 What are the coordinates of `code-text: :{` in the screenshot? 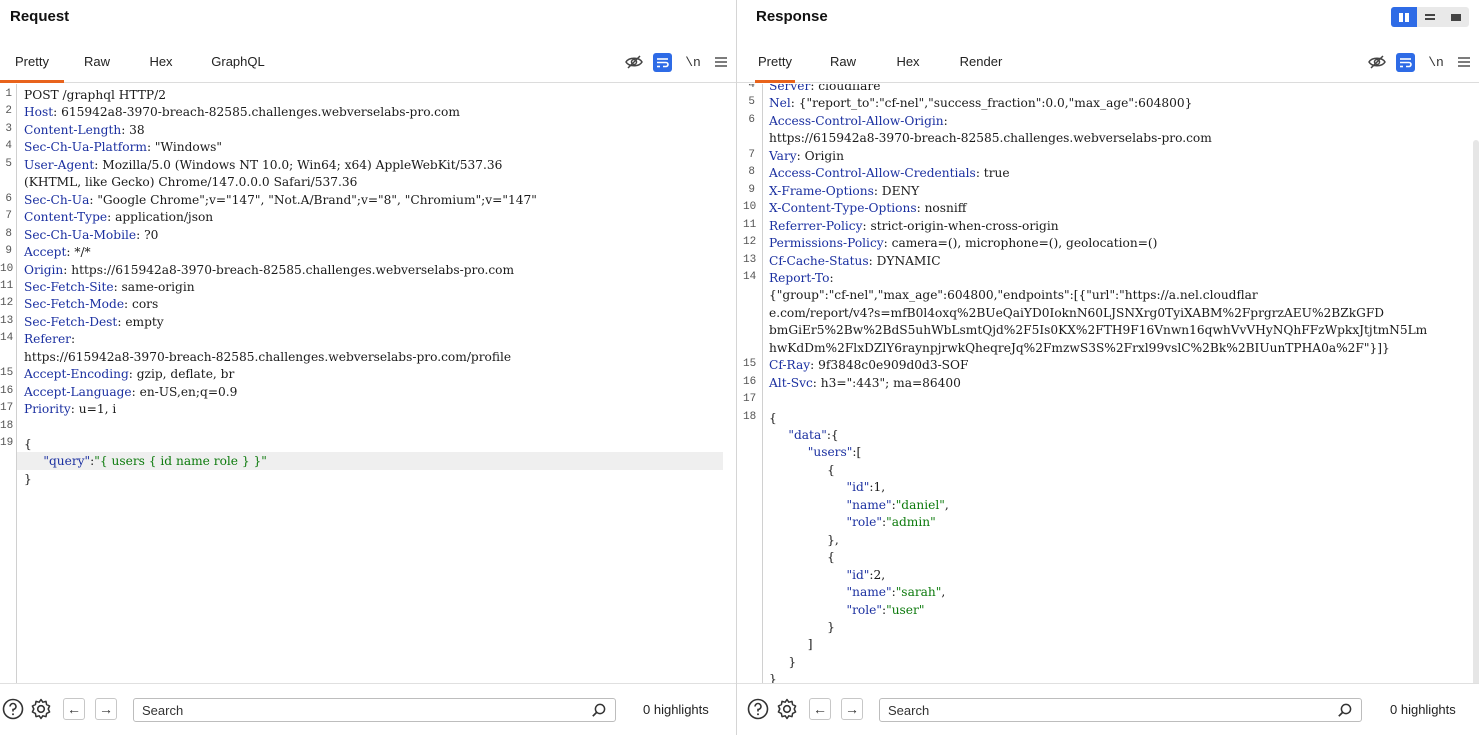 It's located at (832, 435).